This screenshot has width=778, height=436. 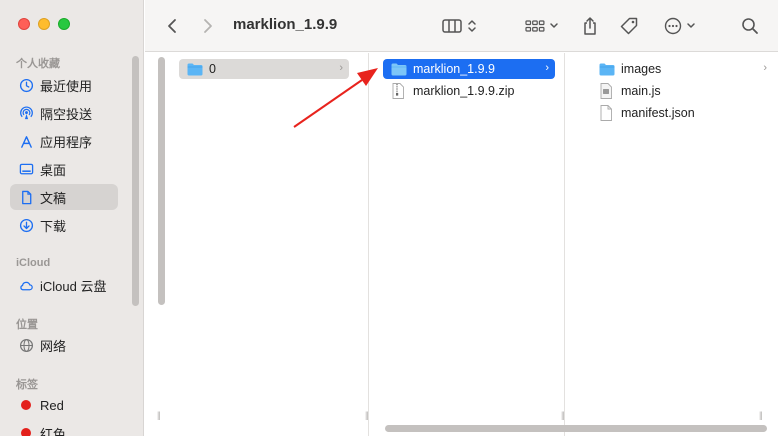 What do you see at coordinates (161, 181) in the screenshot?
I see `column-1-scrollbar` at bounding box center [161, 181].